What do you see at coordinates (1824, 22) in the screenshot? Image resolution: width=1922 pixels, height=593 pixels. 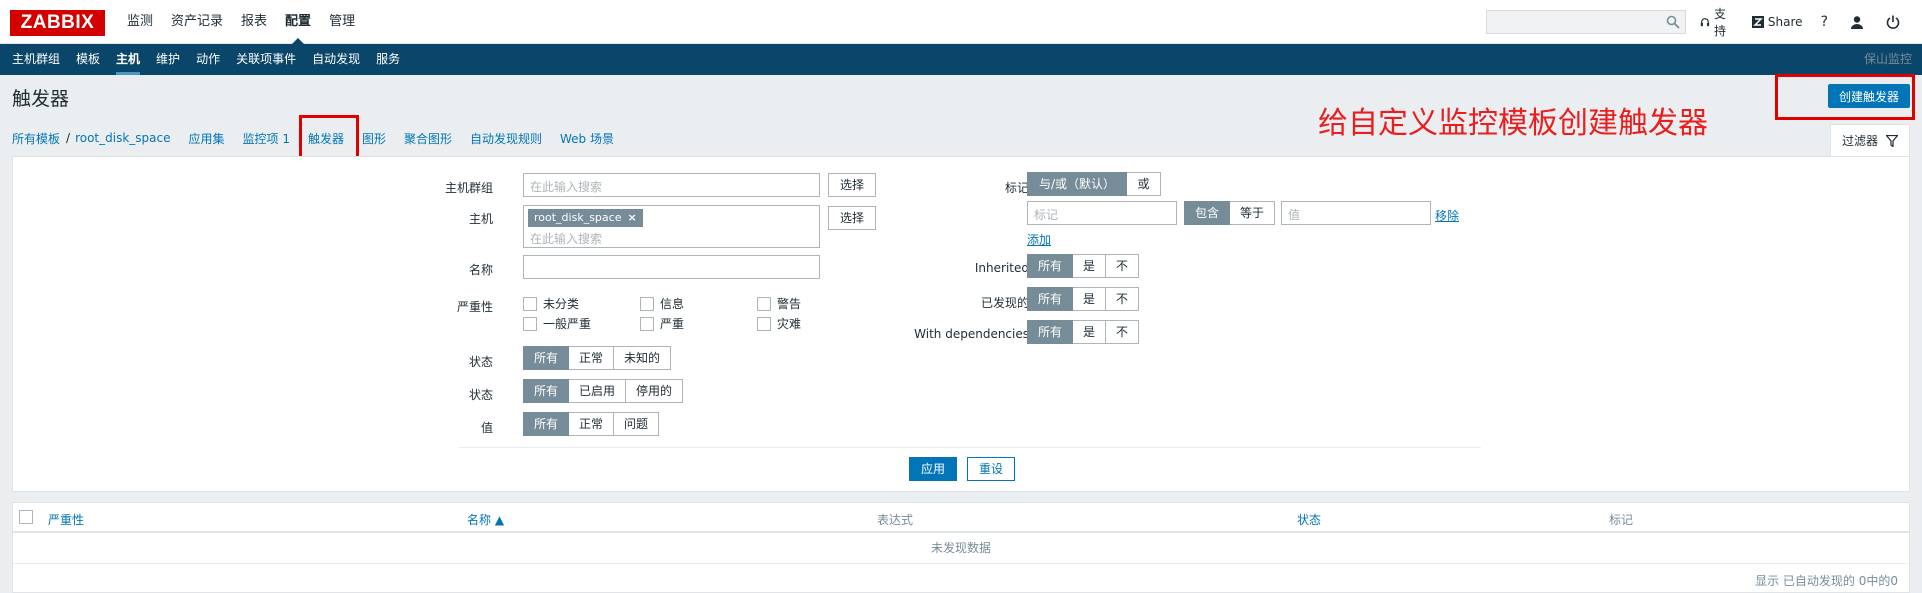 I see `help-icon: ?` at bounding box center [1824, 22].